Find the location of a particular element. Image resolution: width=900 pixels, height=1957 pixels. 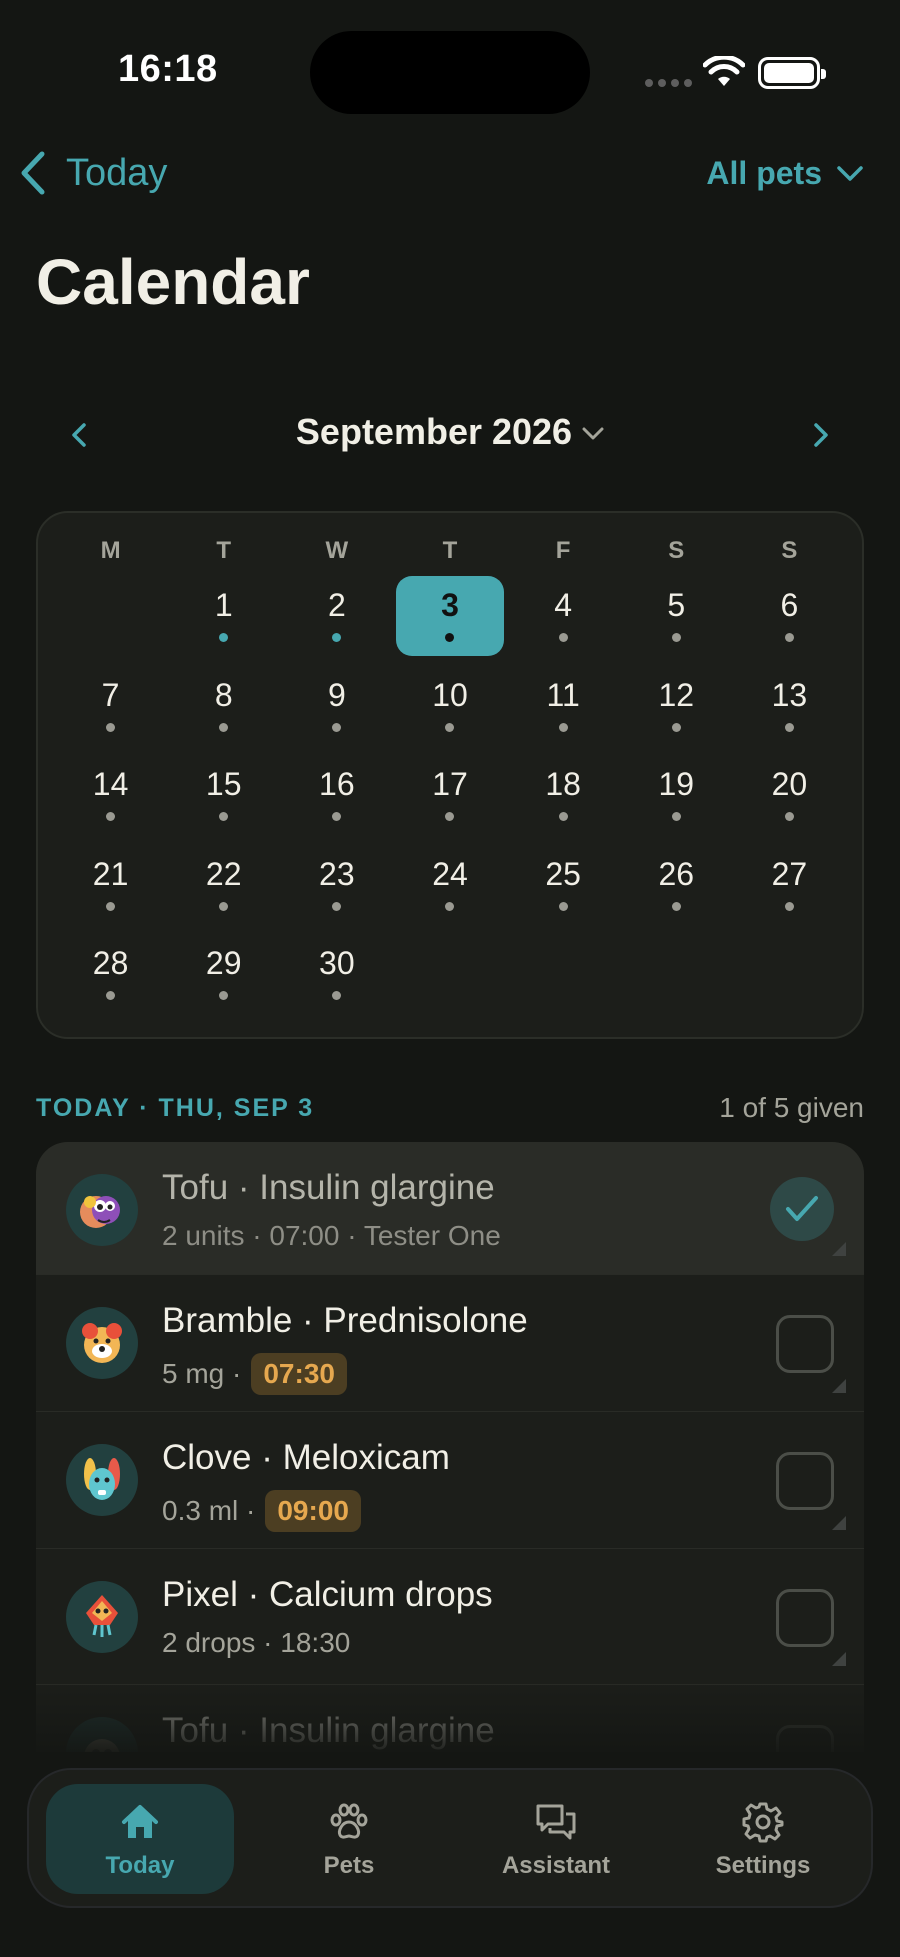

calendar-day: 18 is located at coordinates (563, 801).